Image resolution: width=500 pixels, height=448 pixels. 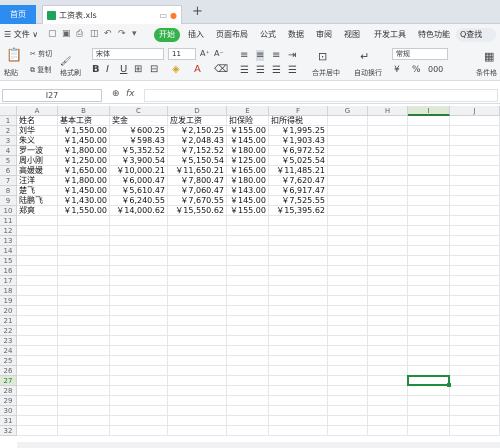 What do you see at coordinates (416, 70) in the screenshot?
I see `percent-button: %` at bounding box center [416, 70].